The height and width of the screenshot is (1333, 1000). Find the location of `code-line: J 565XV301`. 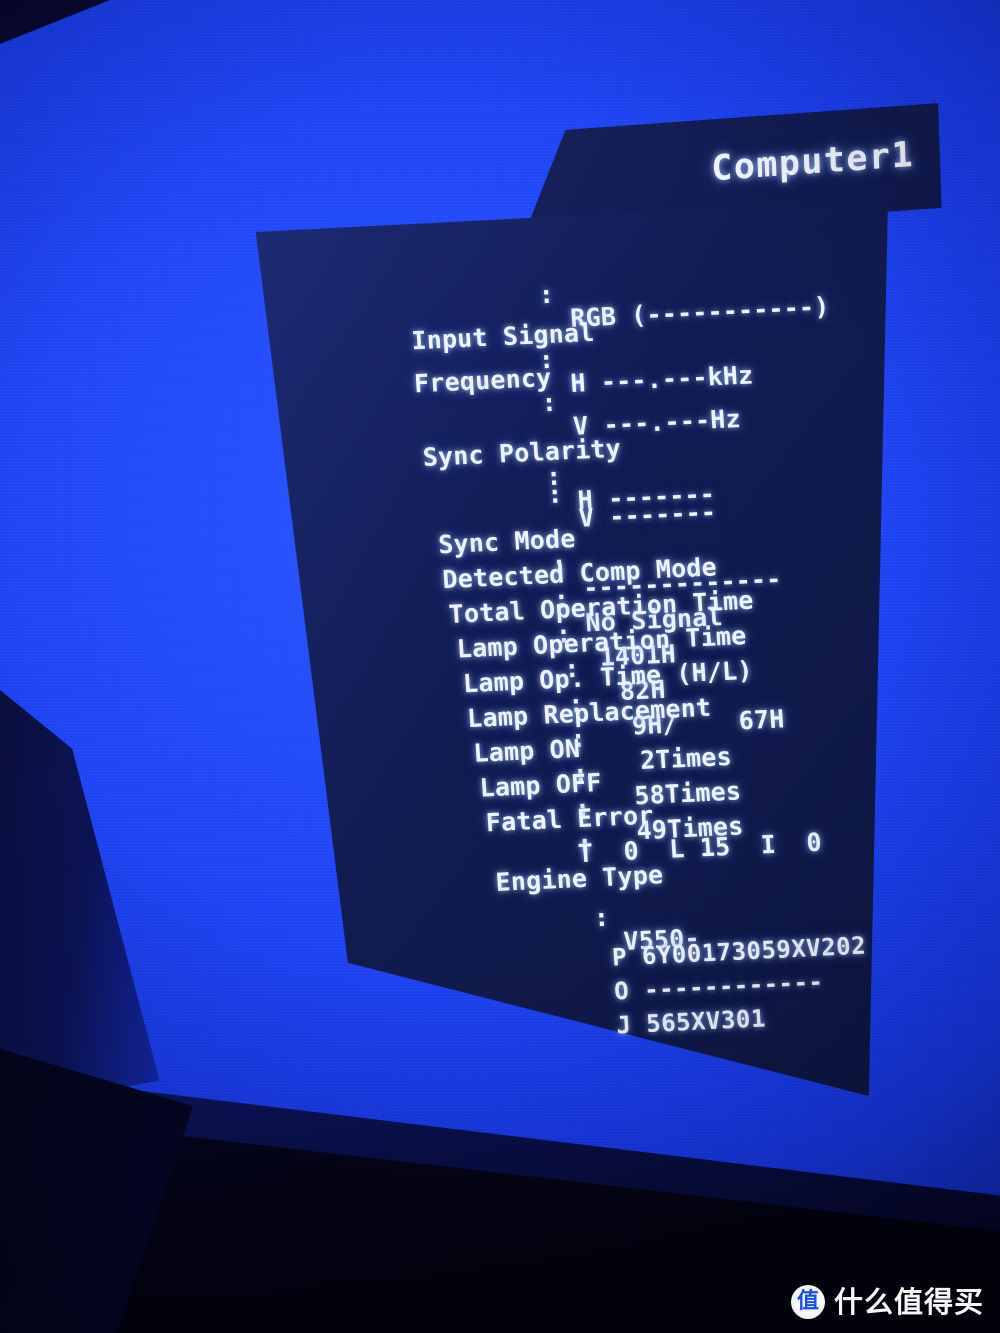

code-line: J 565XV301 is located at coordinates (631, 1024).